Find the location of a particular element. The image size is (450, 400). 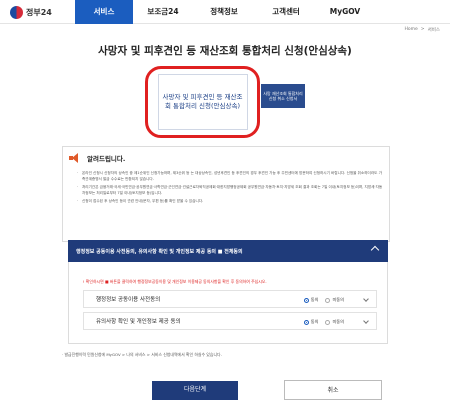

breadcrumb-home: Home is located at coordinates (411, 30).